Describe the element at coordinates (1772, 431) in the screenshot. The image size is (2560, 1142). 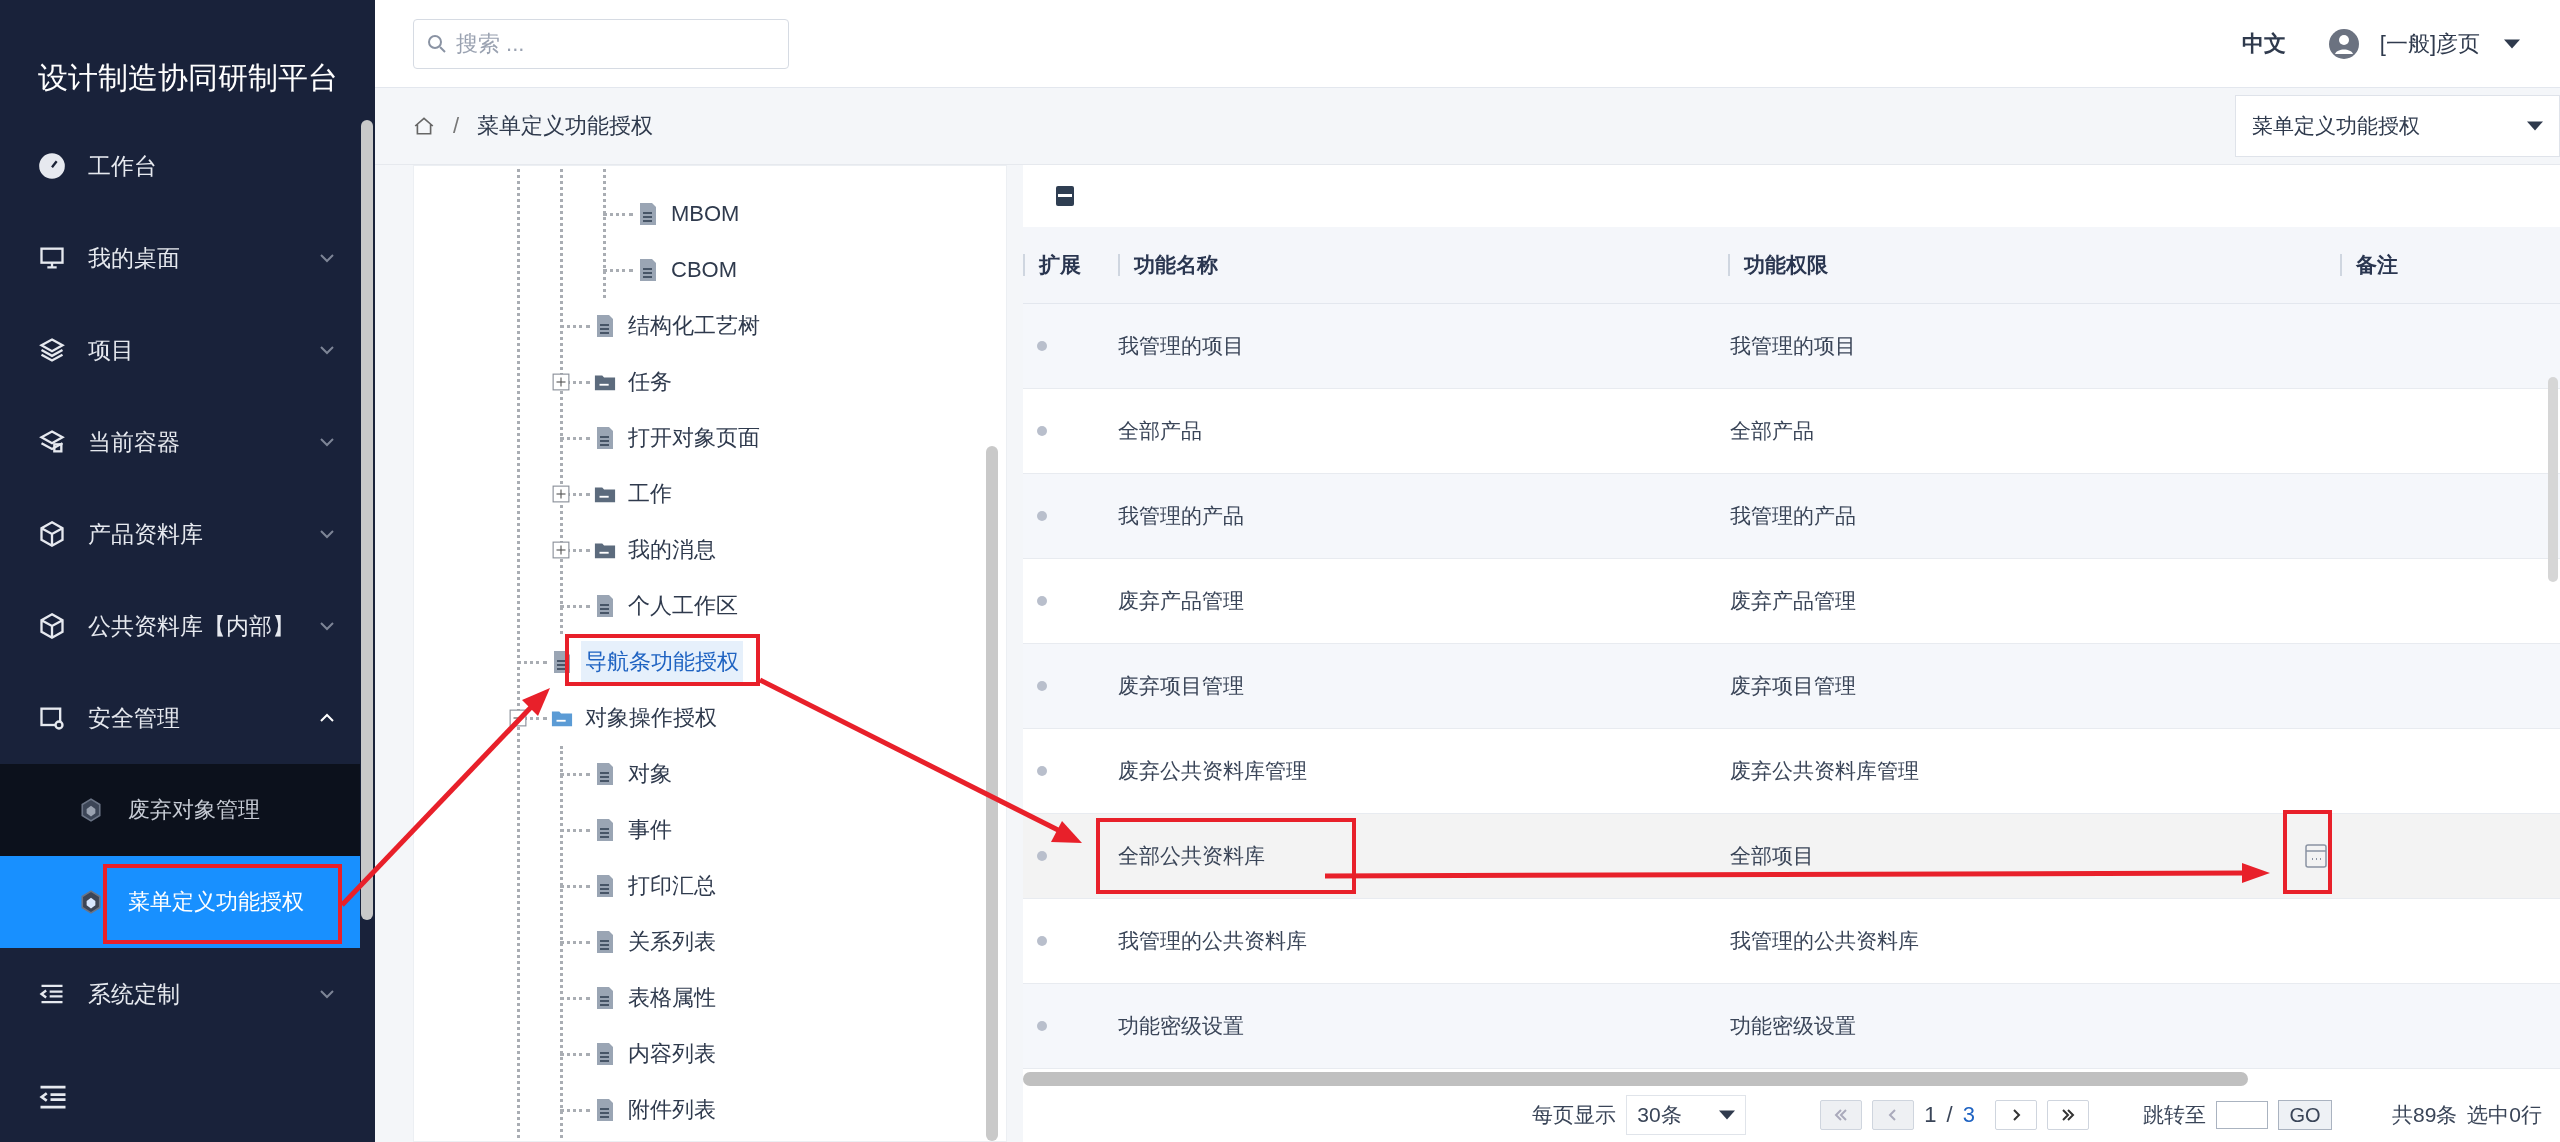
I see `table-cell-text: 全部产品` at that location.